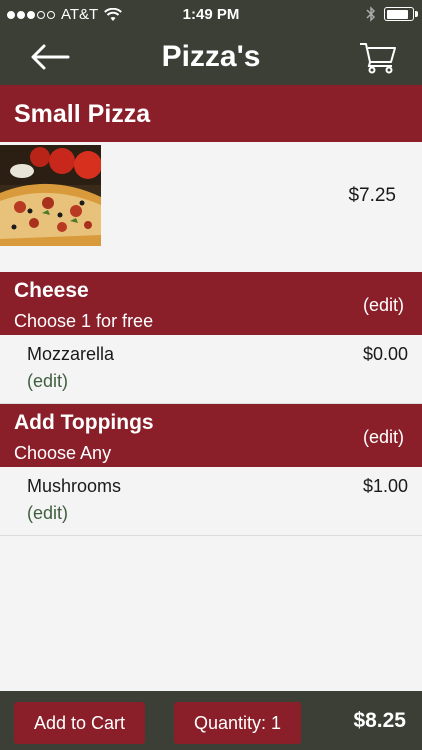 This screenshot has height=750, width=422. I want to click on option-name: Mushrooms, so click(74, 486).